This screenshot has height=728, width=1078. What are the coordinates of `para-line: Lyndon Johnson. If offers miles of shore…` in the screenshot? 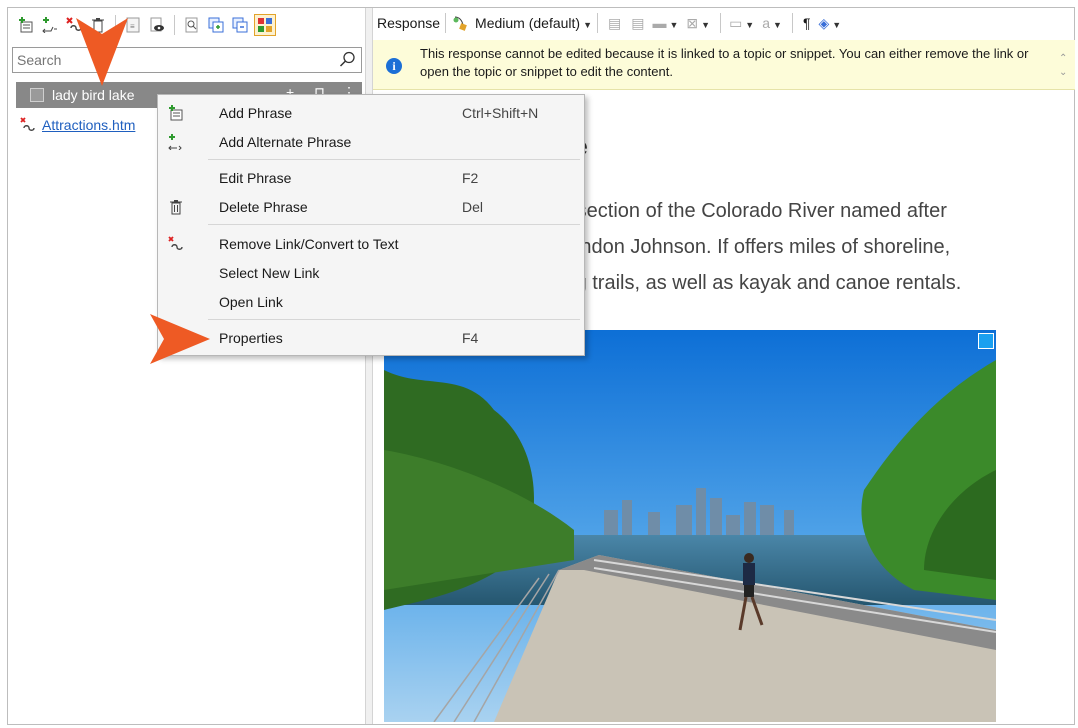 It's located at (755, 247).